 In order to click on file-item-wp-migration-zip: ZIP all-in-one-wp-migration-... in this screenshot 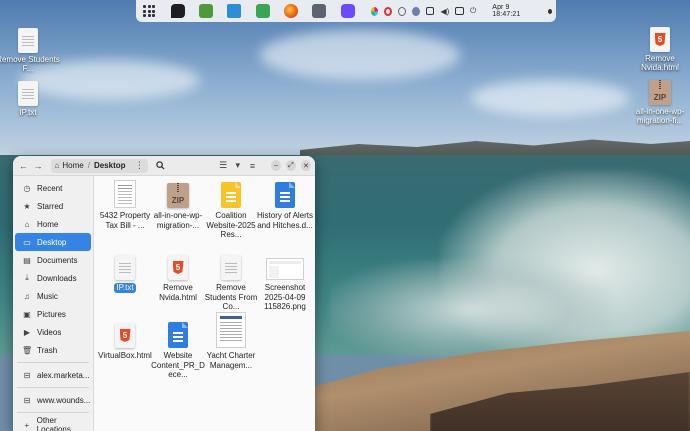, I will do `click(178, 205)`.